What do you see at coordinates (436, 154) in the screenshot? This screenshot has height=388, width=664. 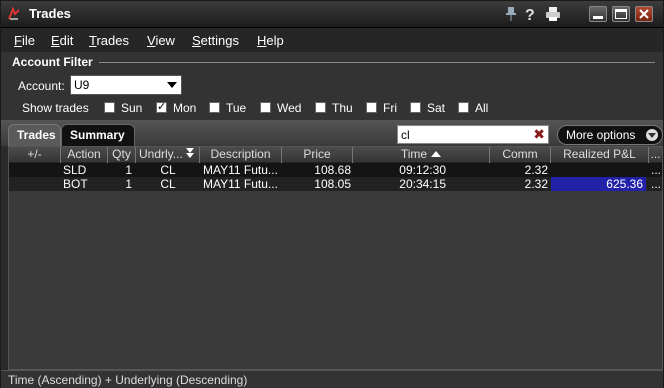 I see `sort-ascending-icon` at bounding box center [436, 154].